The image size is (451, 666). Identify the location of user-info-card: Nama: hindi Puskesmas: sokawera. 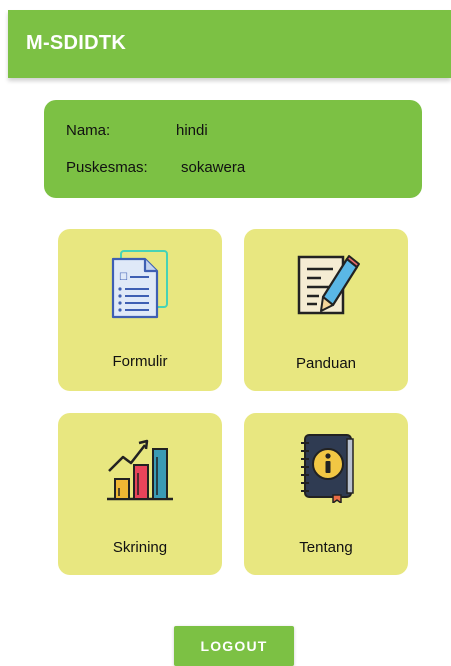
(233, 149).